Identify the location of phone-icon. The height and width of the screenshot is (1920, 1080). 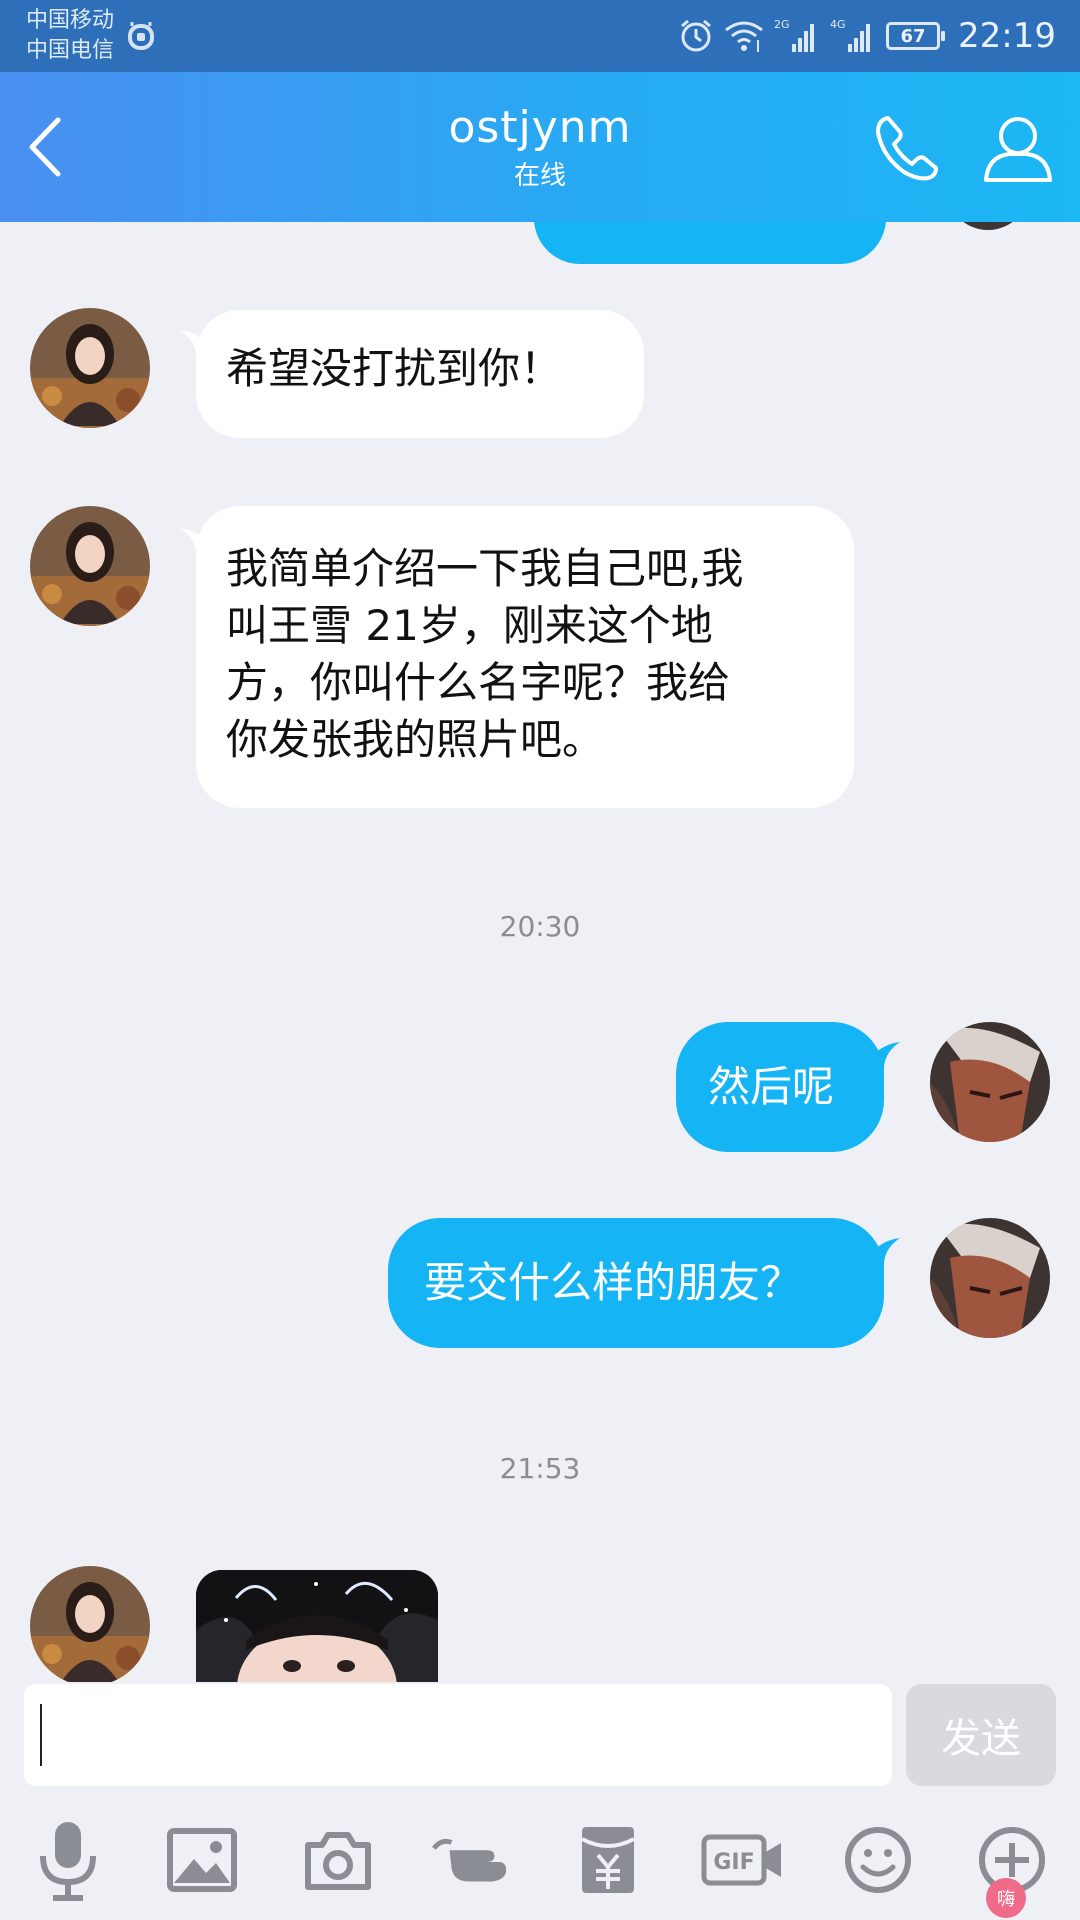
(908, 148).